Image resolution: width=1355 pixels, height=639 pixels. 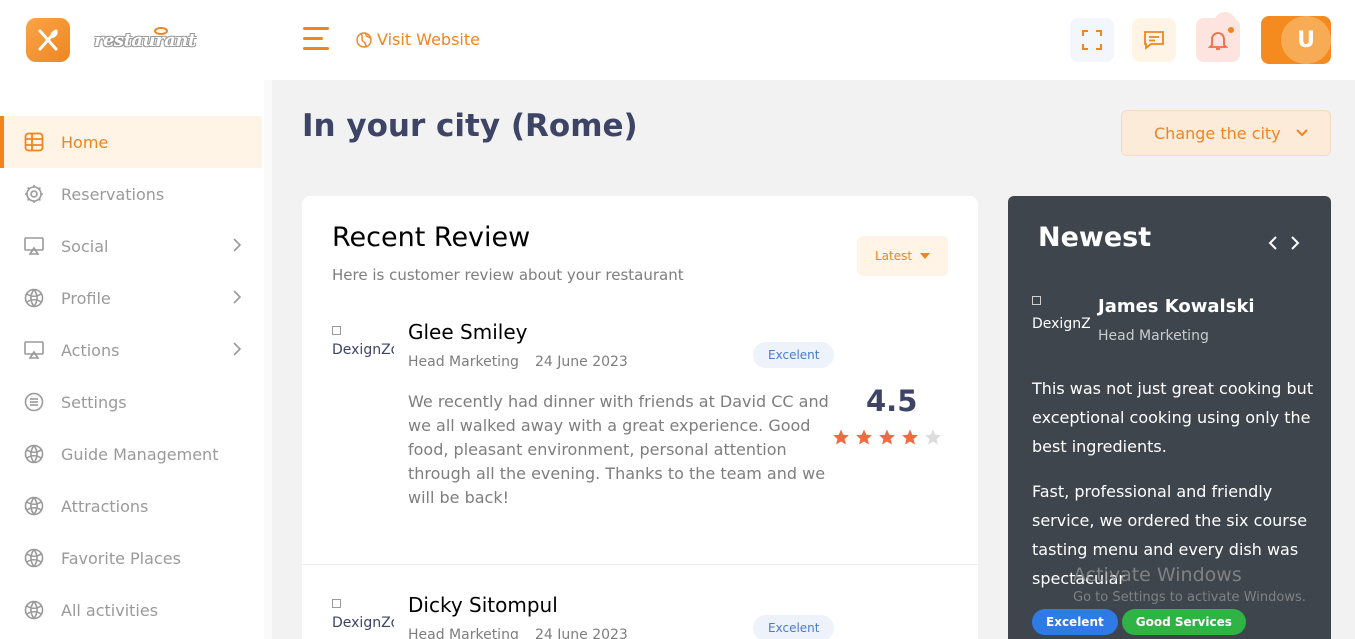 What do you see at coordinates (431, 237) in the screenshot?
I see `recent-review-title: Recent Review` at bounding box center [431, 237].